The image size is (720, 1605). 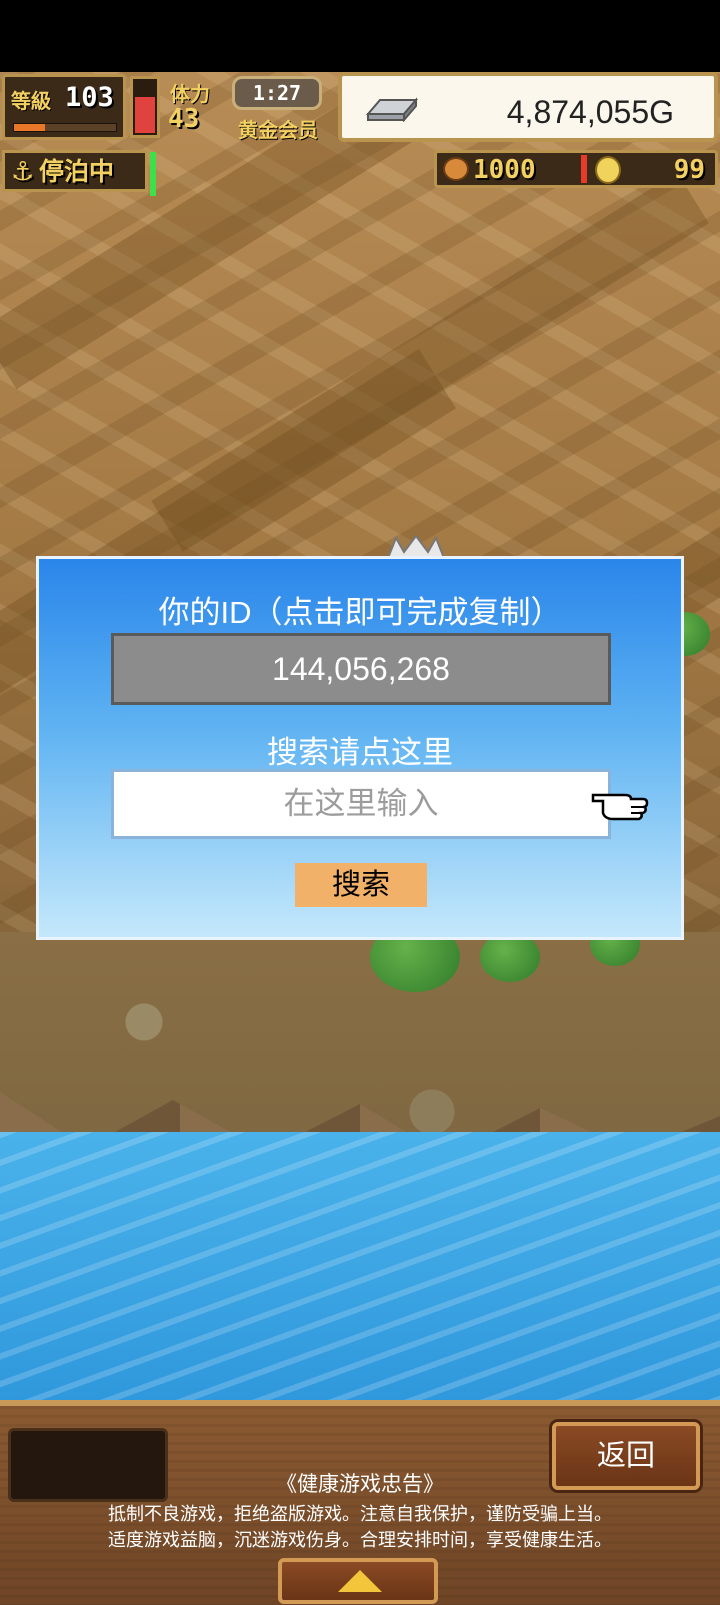 I want to click on docked-label: 停泊中, so click(x=77, y=172).